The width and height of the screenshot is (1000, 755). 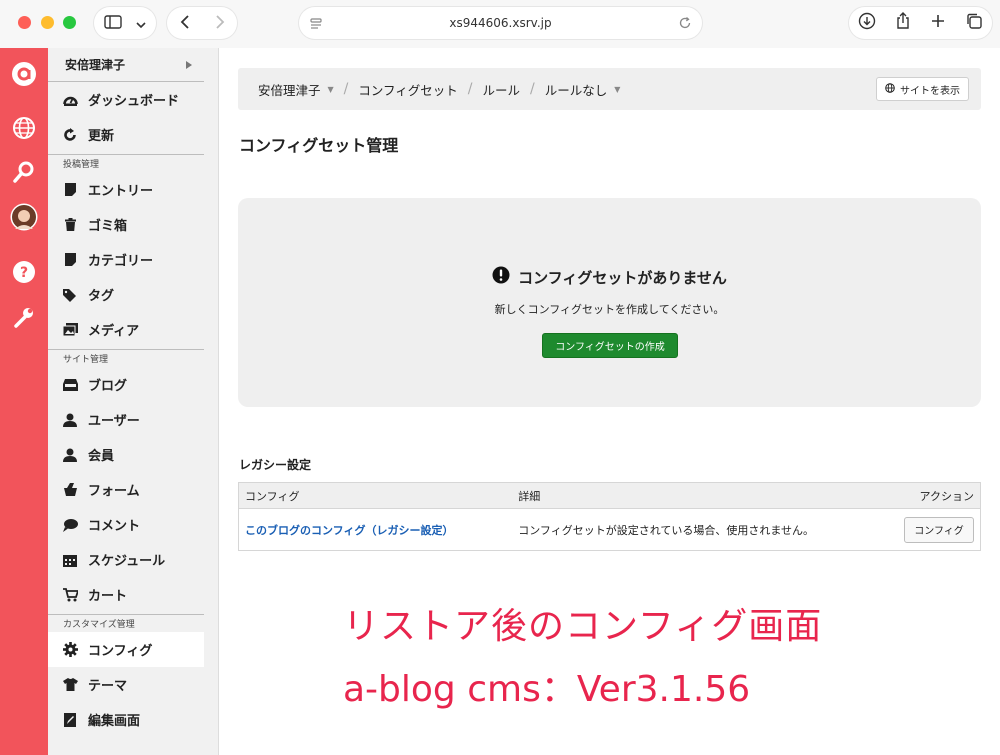 I want to click on sidebar-section-post: 投稿管理, so click(x=126, y=163).